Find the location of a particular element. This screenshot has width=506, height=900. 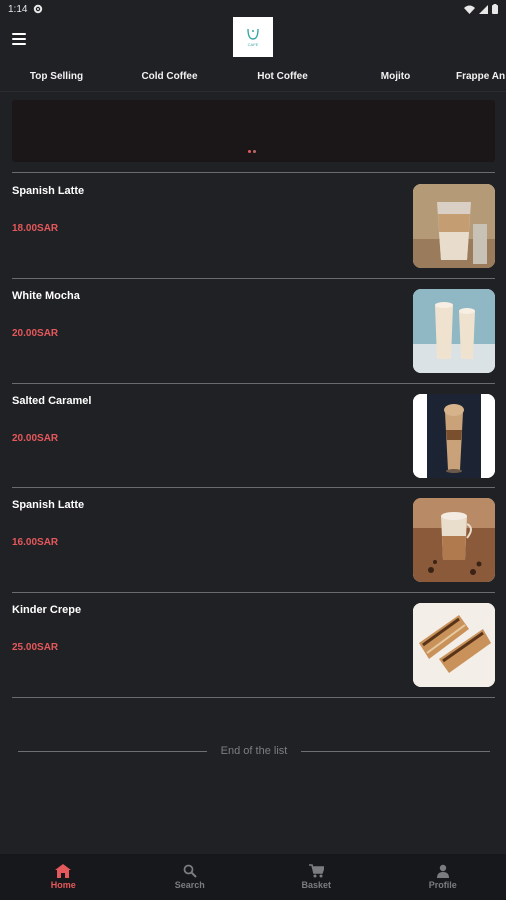

tab-top-selling: Top Selling is located at coordinates (56, 75).